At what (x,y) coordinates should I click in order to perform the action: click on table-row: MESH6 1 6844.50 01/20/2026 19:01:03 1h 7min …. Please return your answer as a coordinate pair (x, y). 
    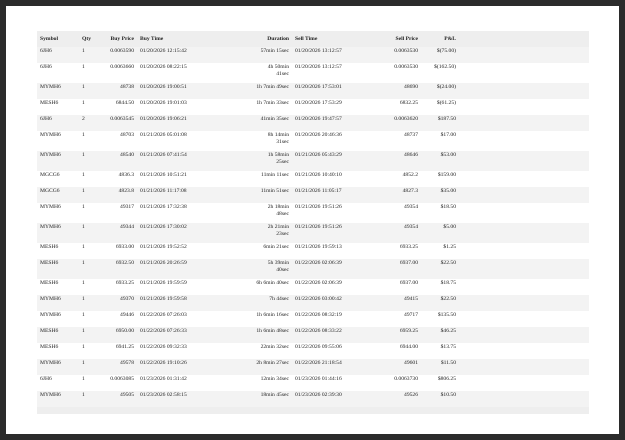
    Looking at the image, I should click on (313, 107).